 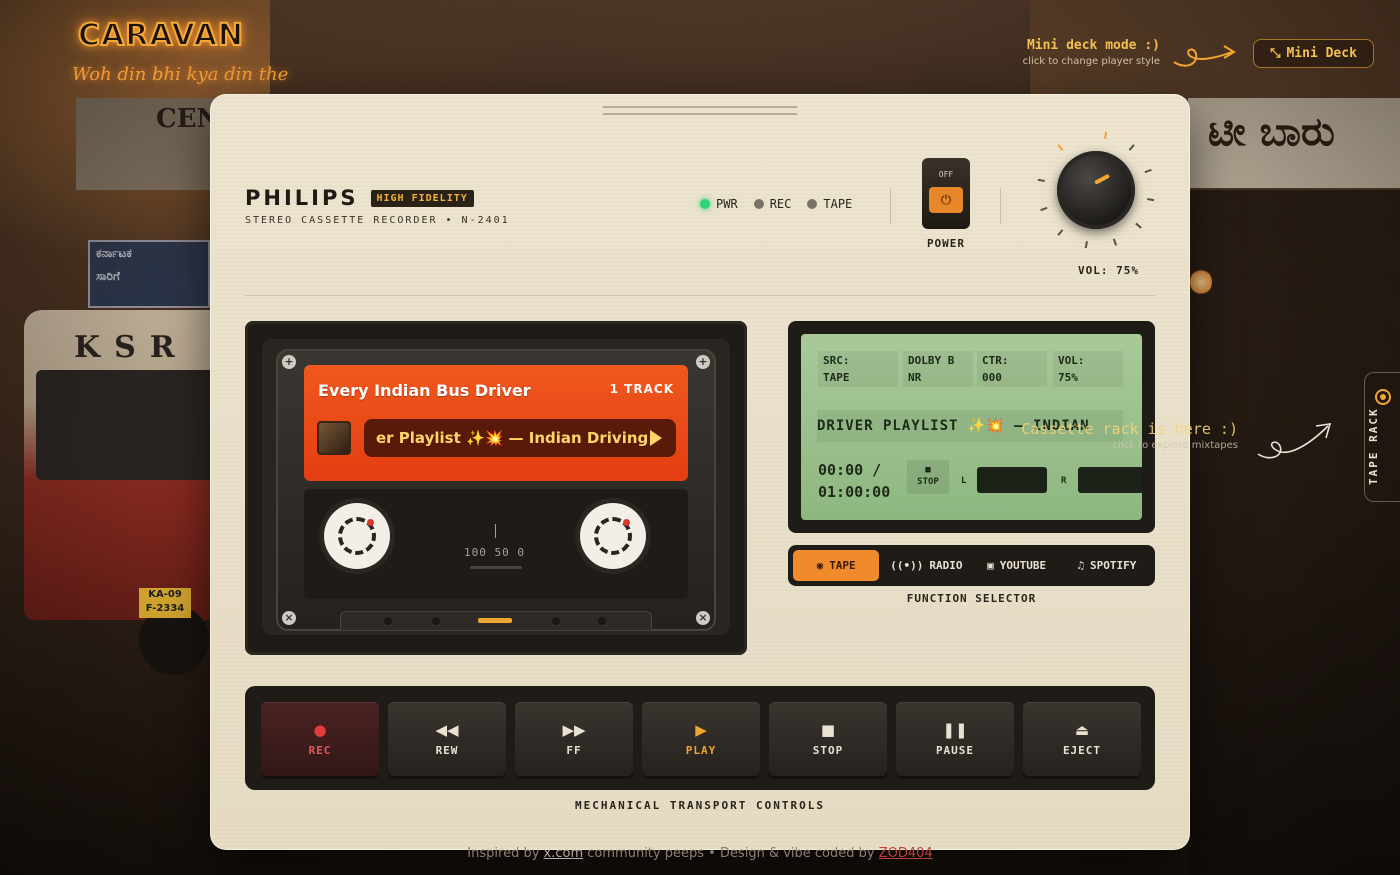 I want to click on cassette-icon, so click(x=1383, y=397).